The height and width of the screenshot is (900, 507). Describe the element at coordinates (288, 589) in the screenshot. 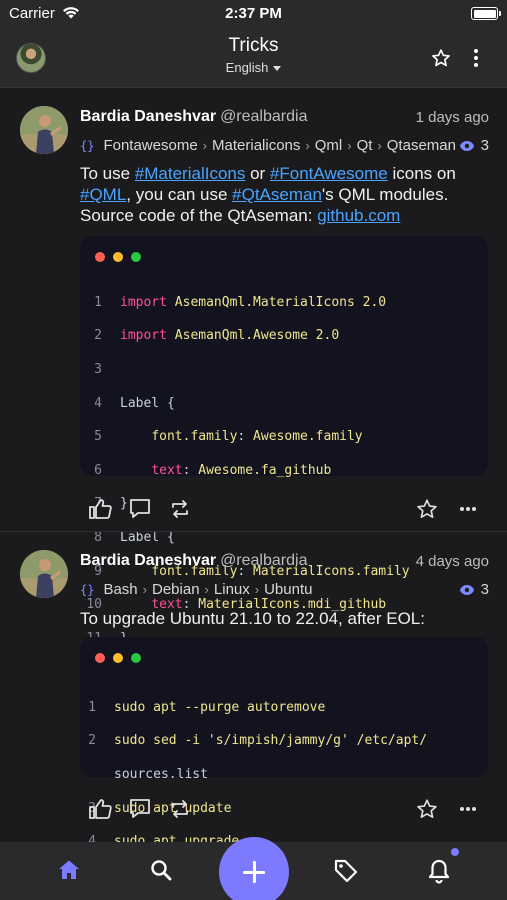

I see `tag-item: Ubuntu` at that location.